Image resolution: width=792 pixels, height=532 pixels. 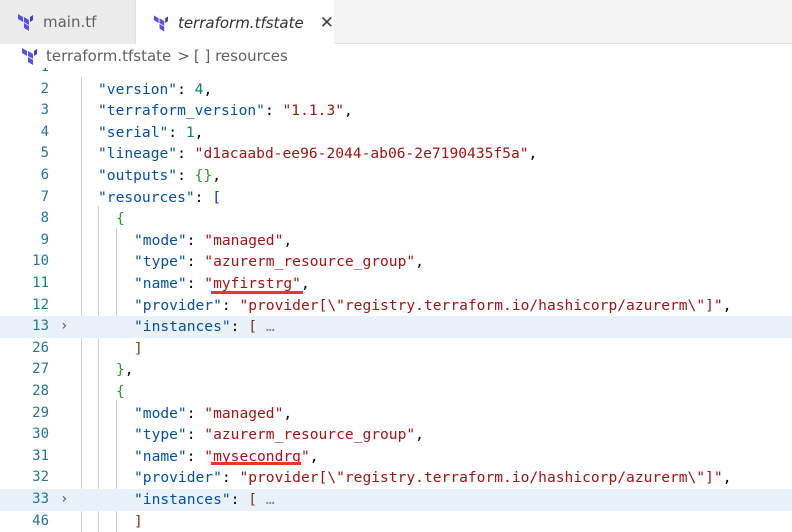 What do you see at coordinates (44, 175) in the screenshot?
I see `line-number: 6` at bounding box center [44, 175].